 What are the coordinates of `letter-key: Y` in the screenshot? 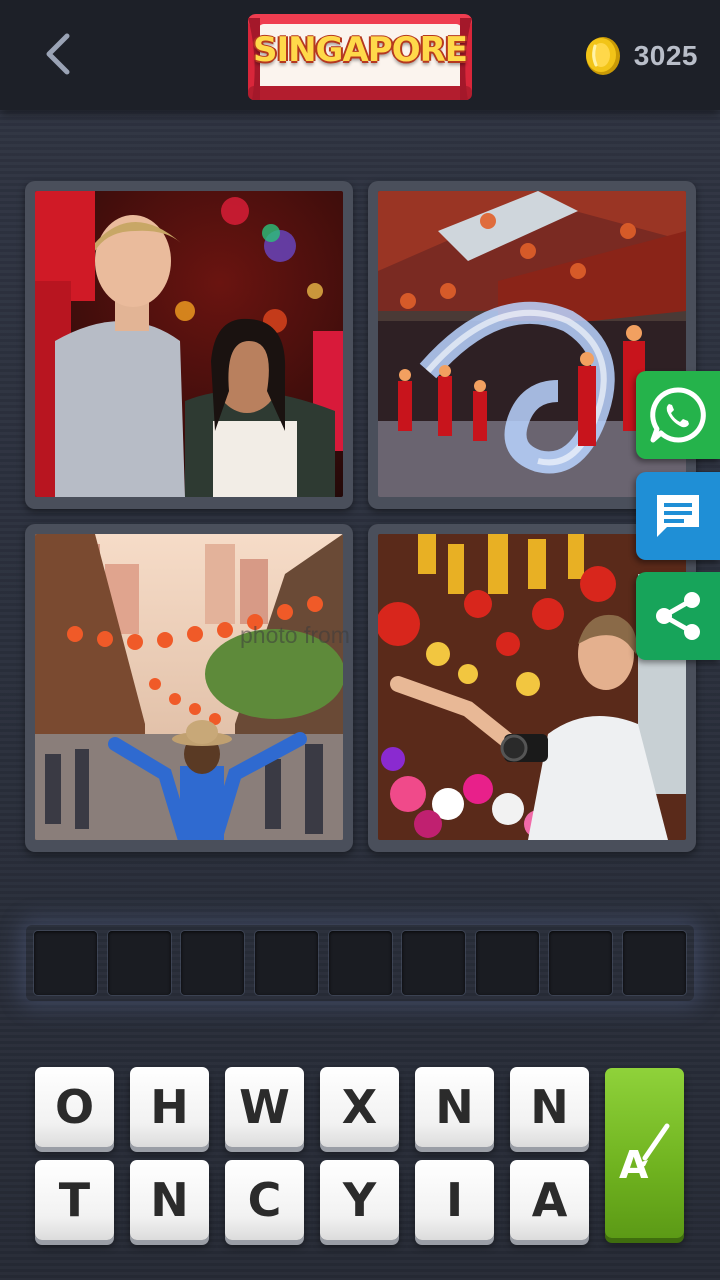 It's located at (359, 1200).